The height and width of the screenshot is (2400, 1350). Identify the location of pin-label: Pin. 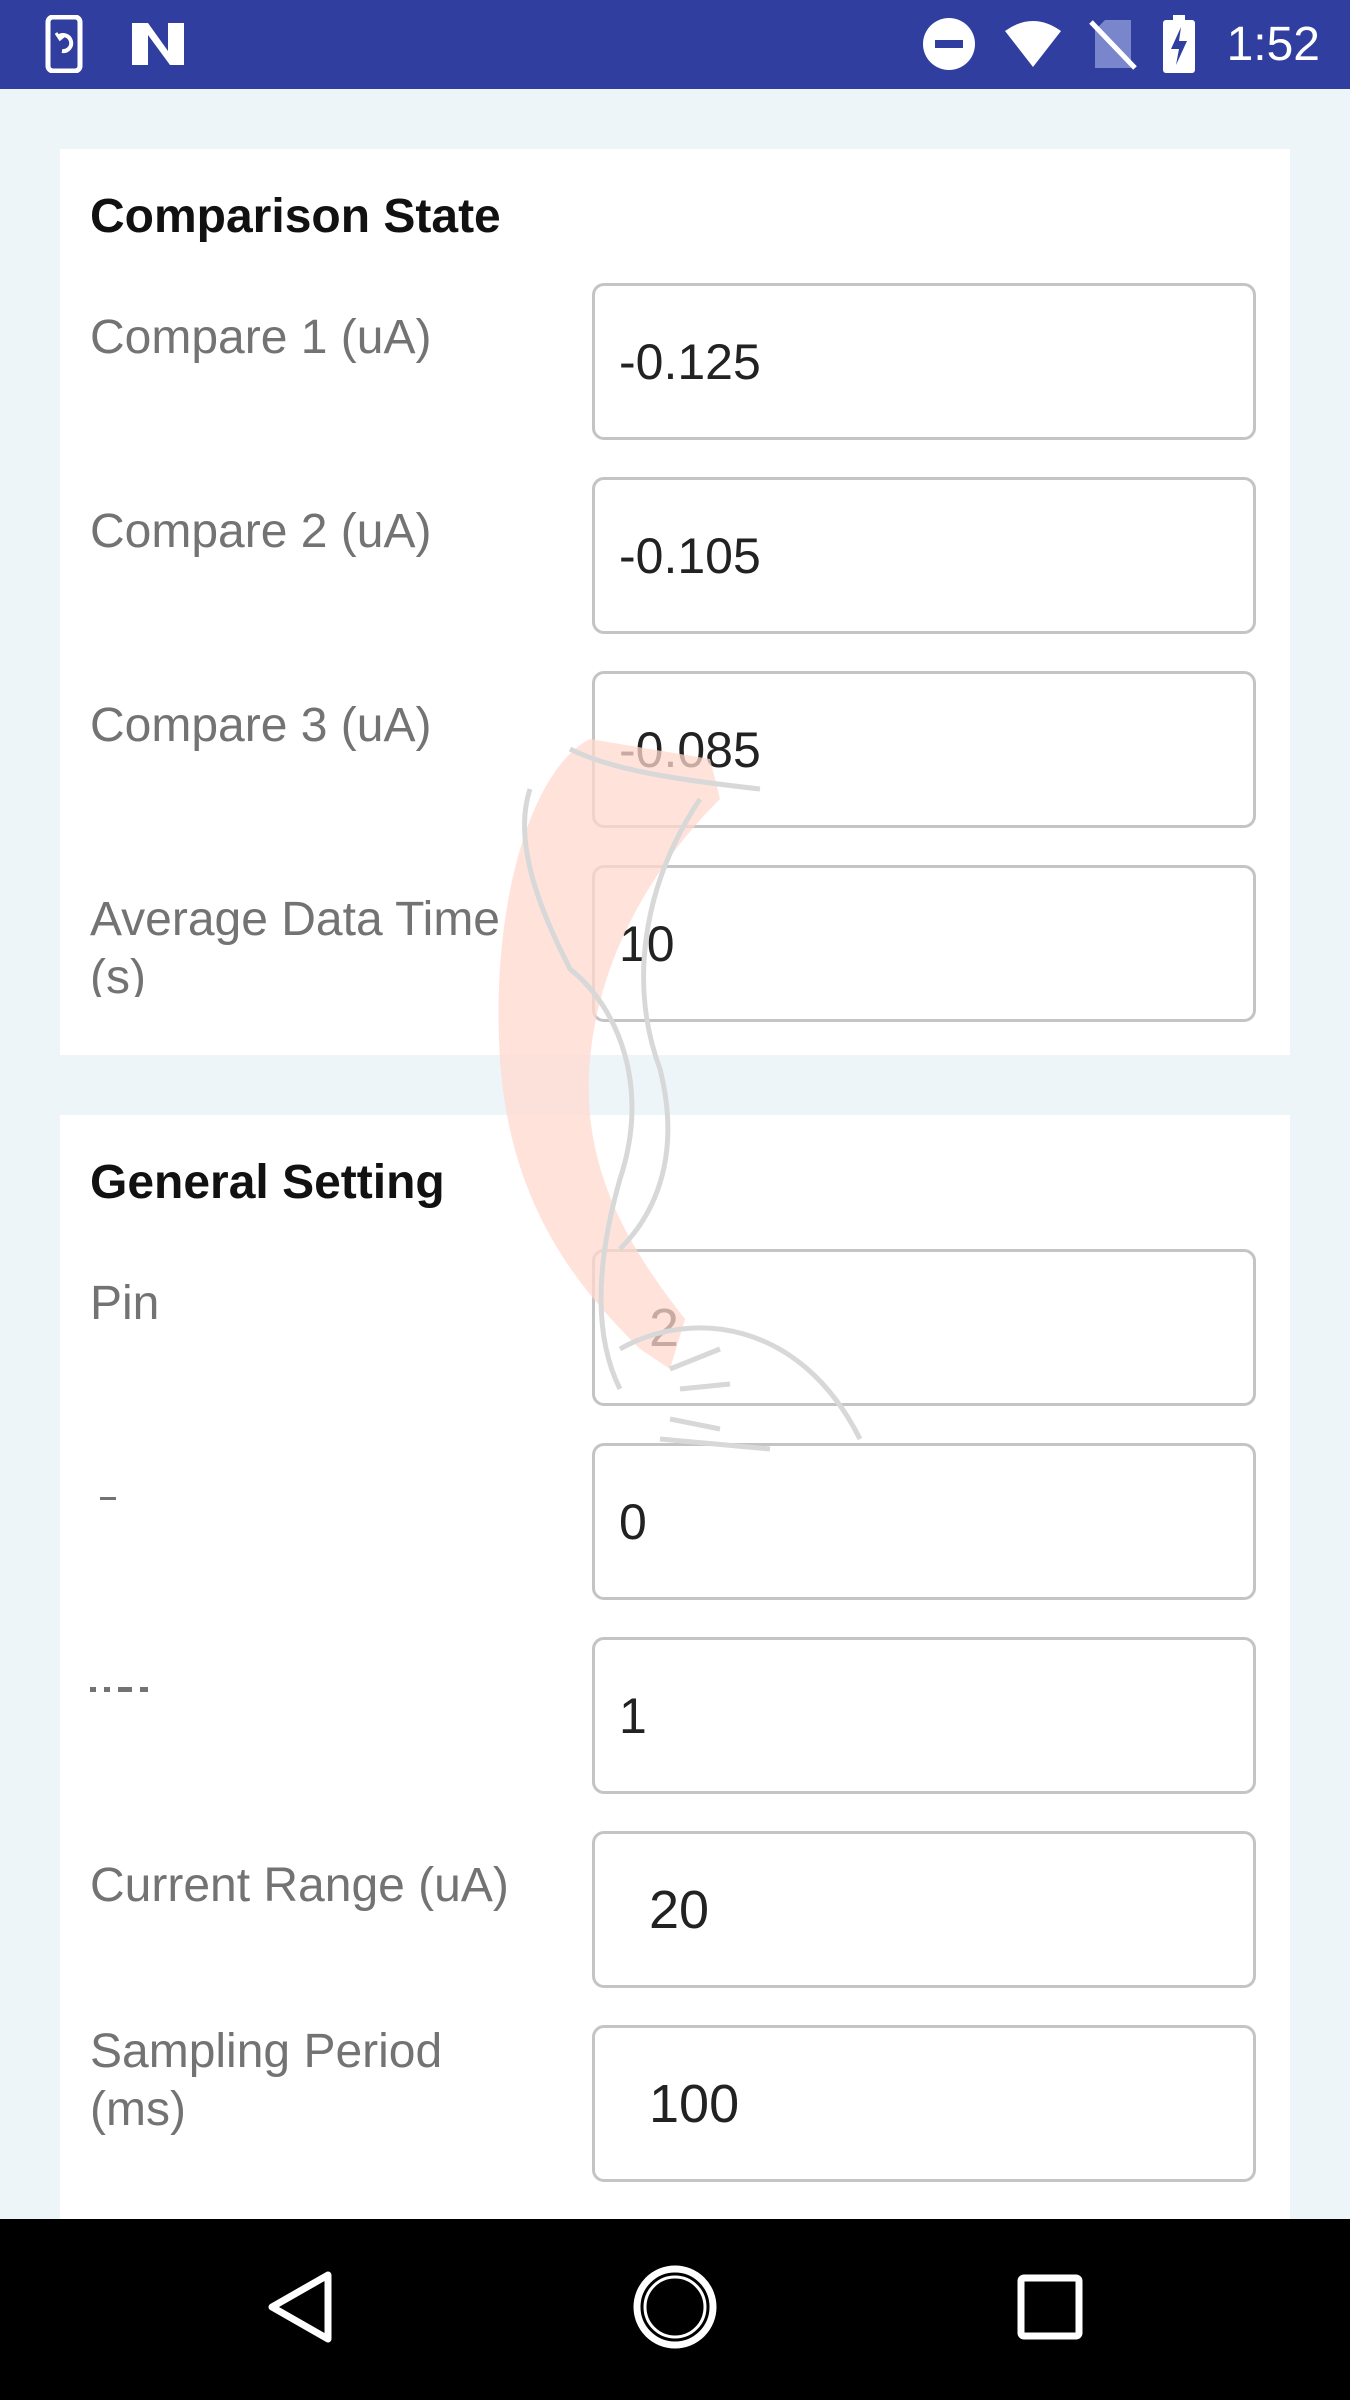
(125, 1303).